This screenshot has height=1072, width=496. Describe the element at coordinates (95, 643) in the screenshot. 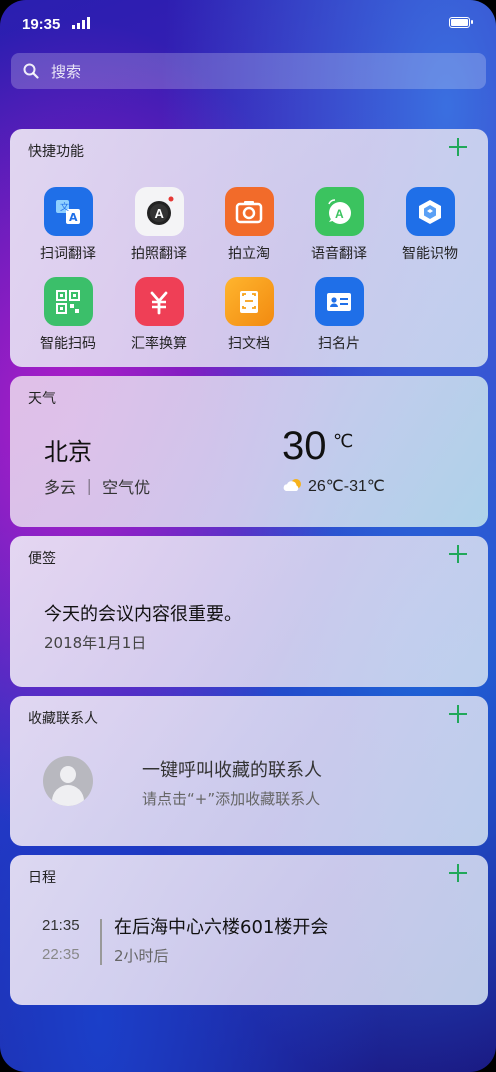

I see `note-date: 2018年1月1日` at that location.